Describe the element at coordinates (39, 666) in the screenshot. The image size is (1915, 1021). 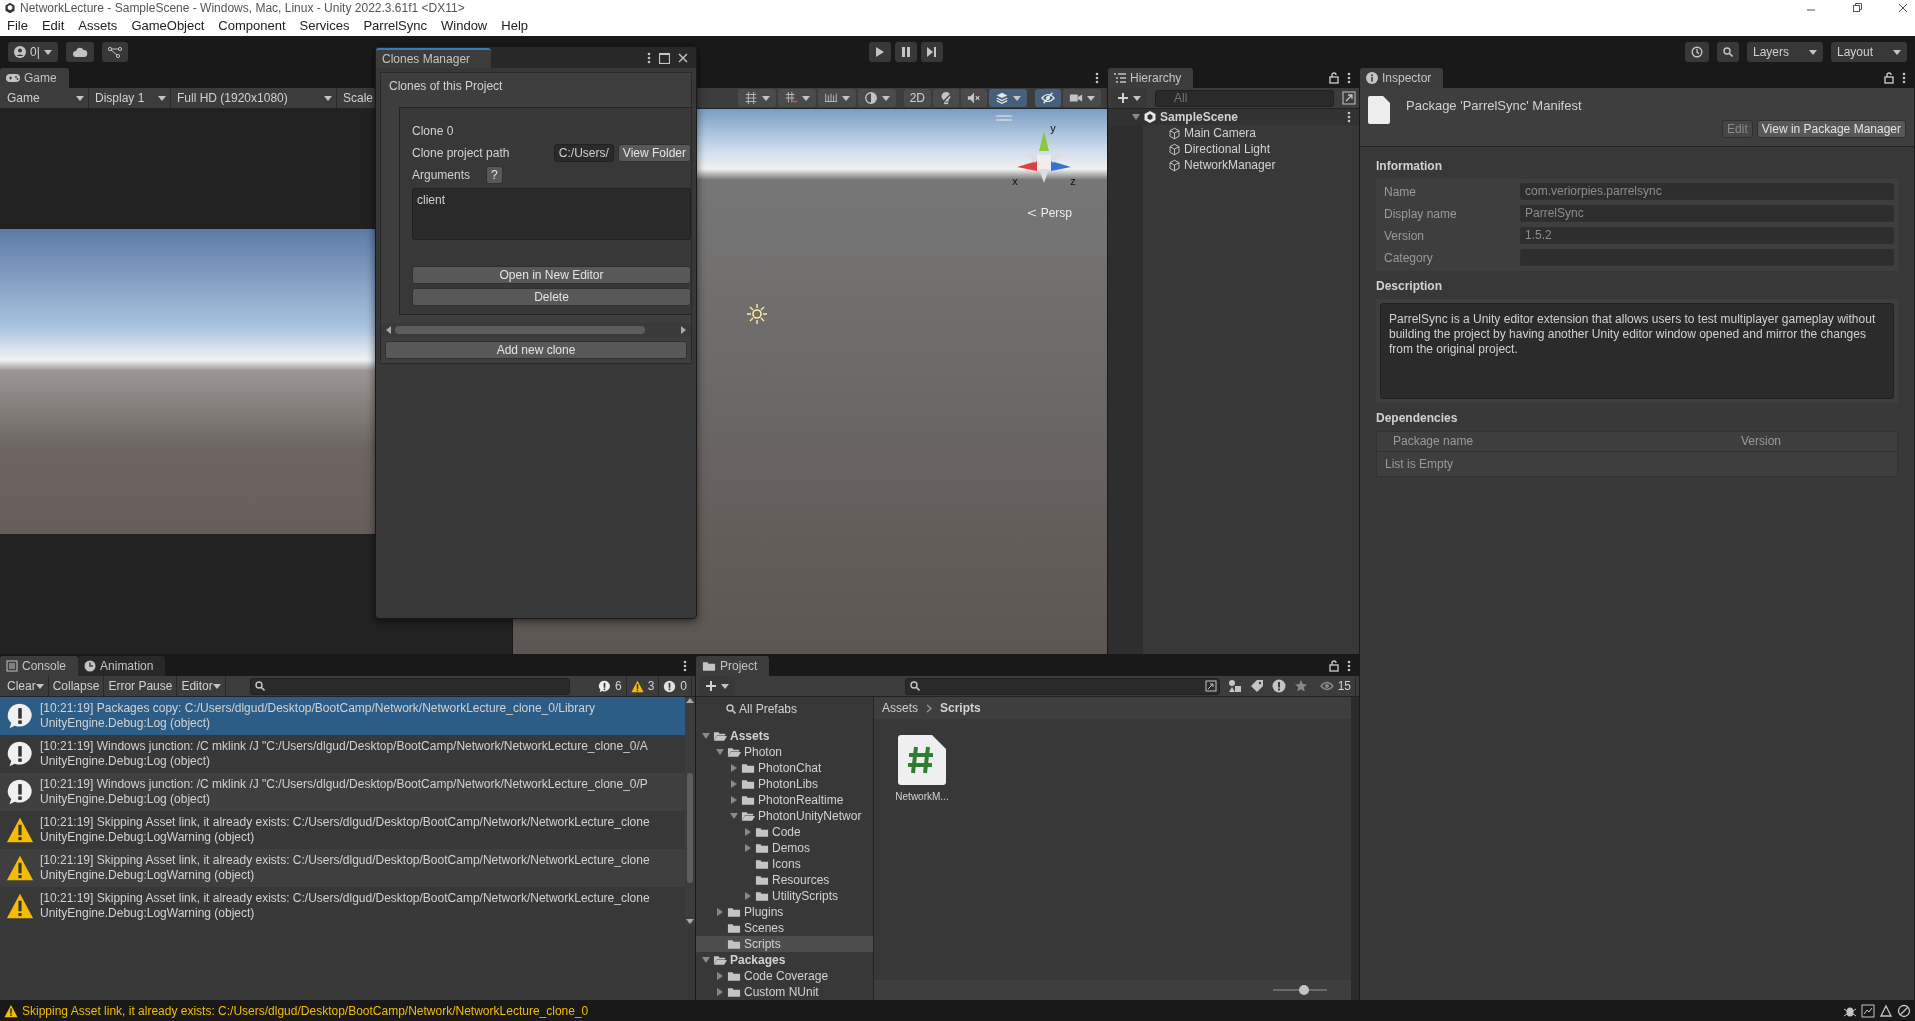
I see `panel-tab: Console` at that location.